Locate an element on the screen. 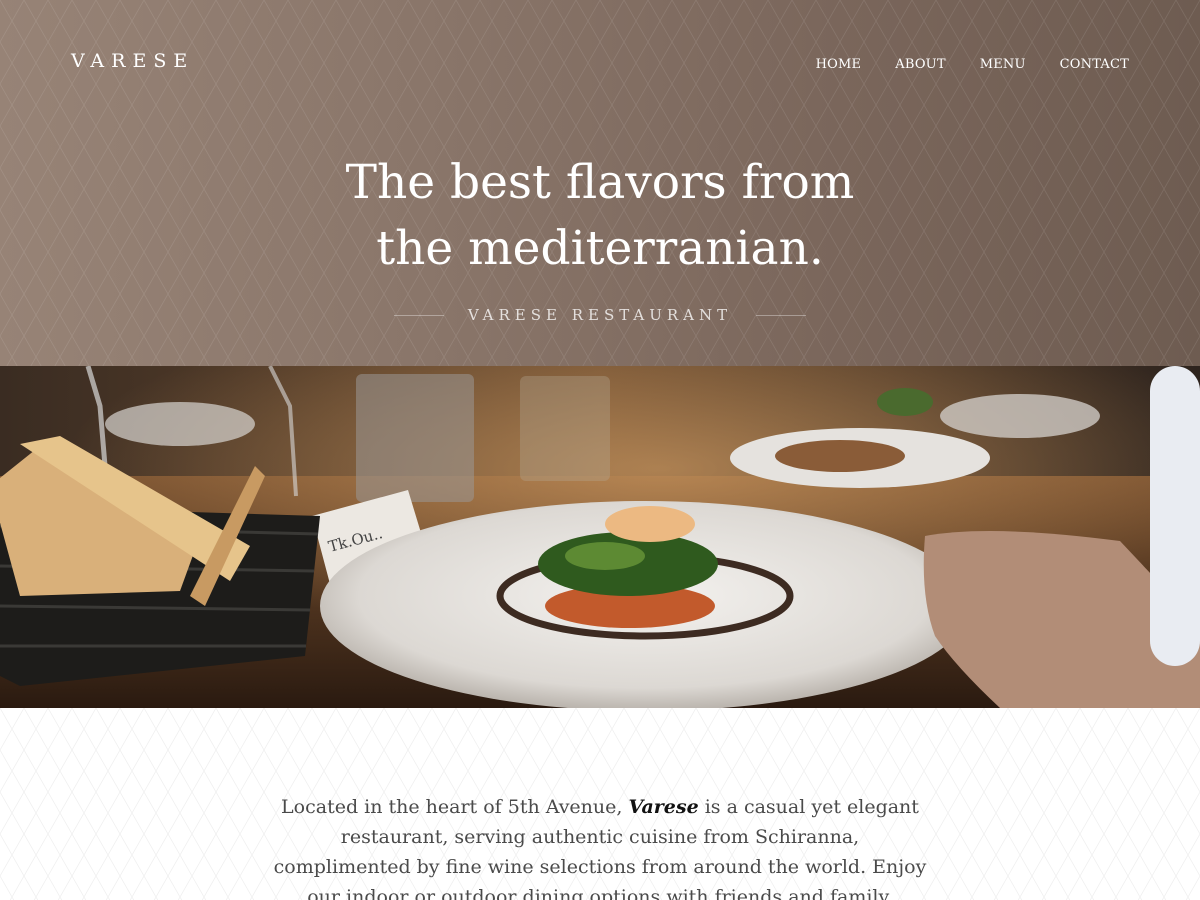 The image size is (1200, 900). main-nav: HOME ABOUT MENU CONTACT is located at coordinates (972, 62).